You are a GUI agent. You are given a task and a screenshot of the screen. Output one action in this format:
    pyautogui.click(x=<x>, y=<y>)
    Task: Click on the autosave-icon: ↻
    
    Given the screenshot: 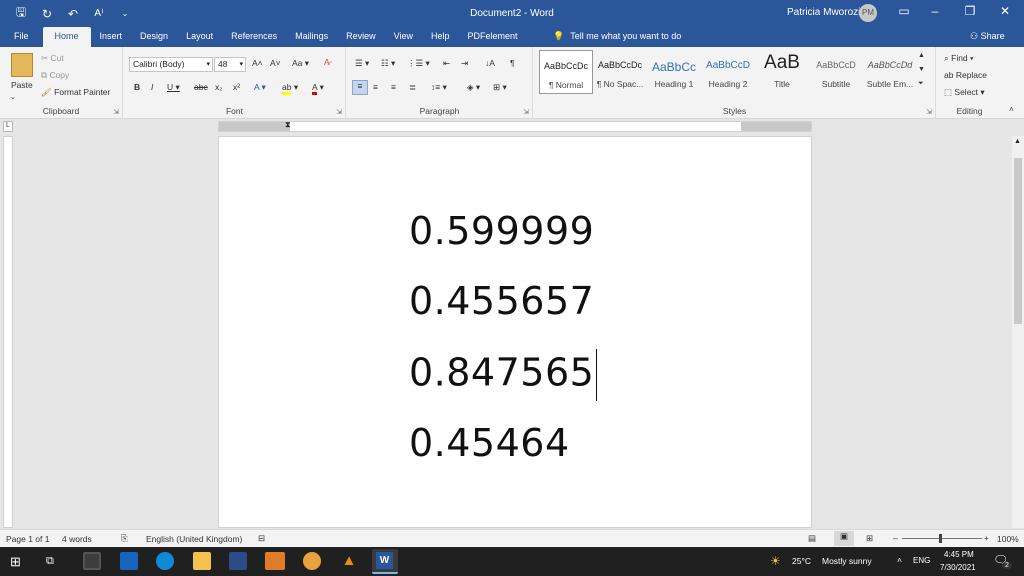 What is the action you would take?
    pyautogui.click(x=47, y=14)
    